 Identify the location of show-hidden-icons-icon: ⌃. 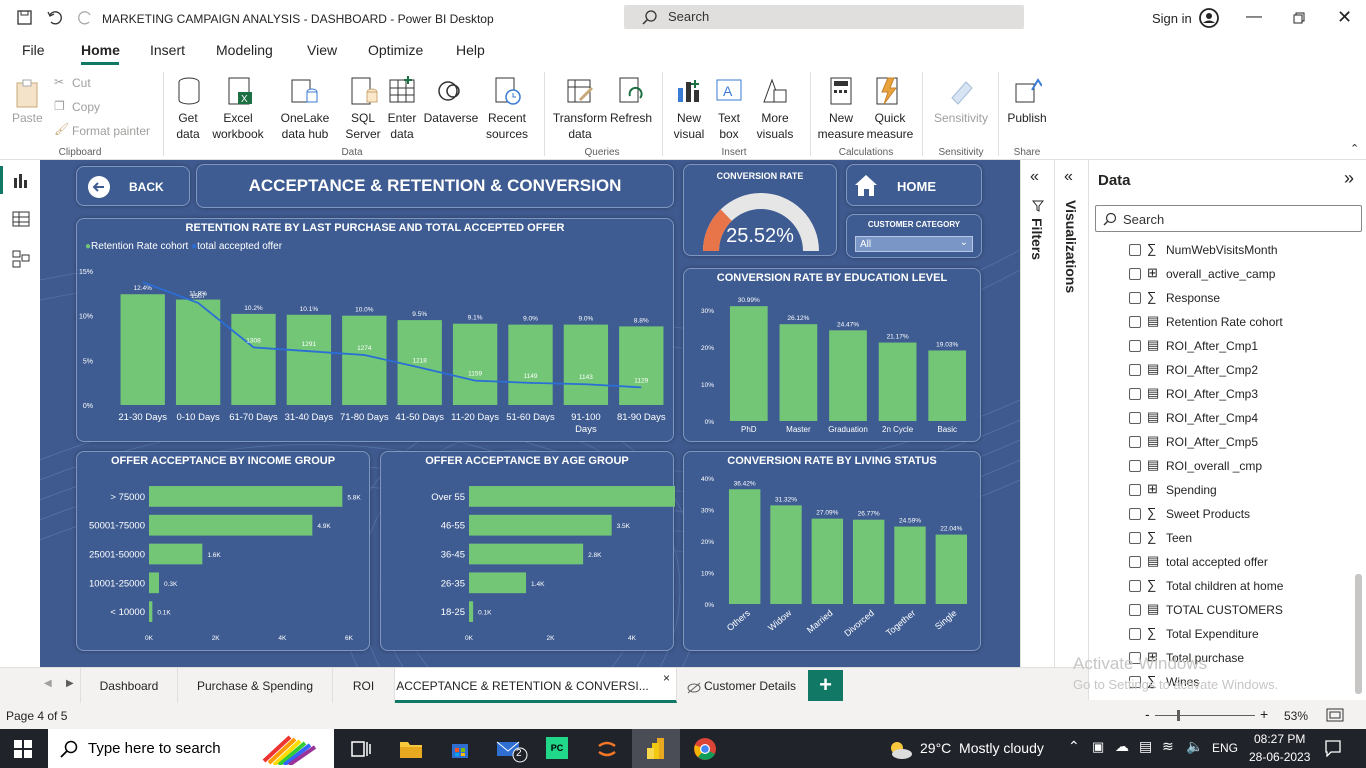
(1074, 746).